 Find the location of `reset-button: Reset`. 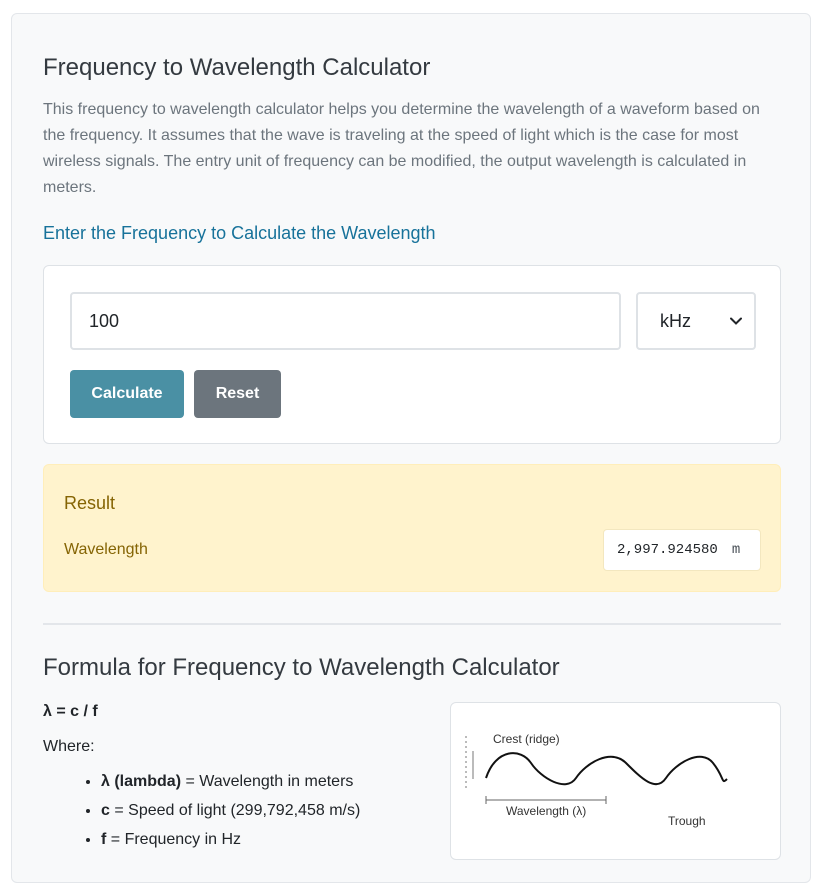

reset-button: Reset is located at coordinates (237, 394).